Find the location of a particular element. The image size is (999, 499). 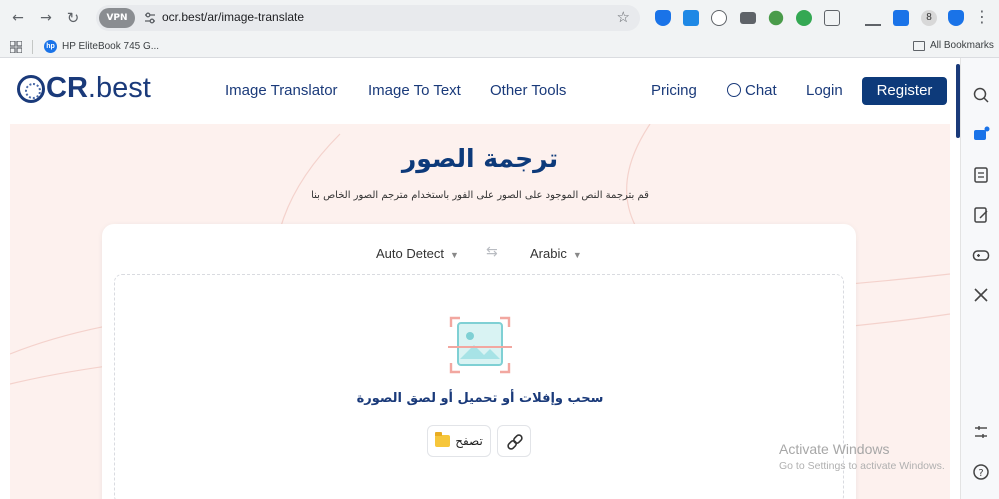

help-icon: ? is located at coordinates (981, 472).